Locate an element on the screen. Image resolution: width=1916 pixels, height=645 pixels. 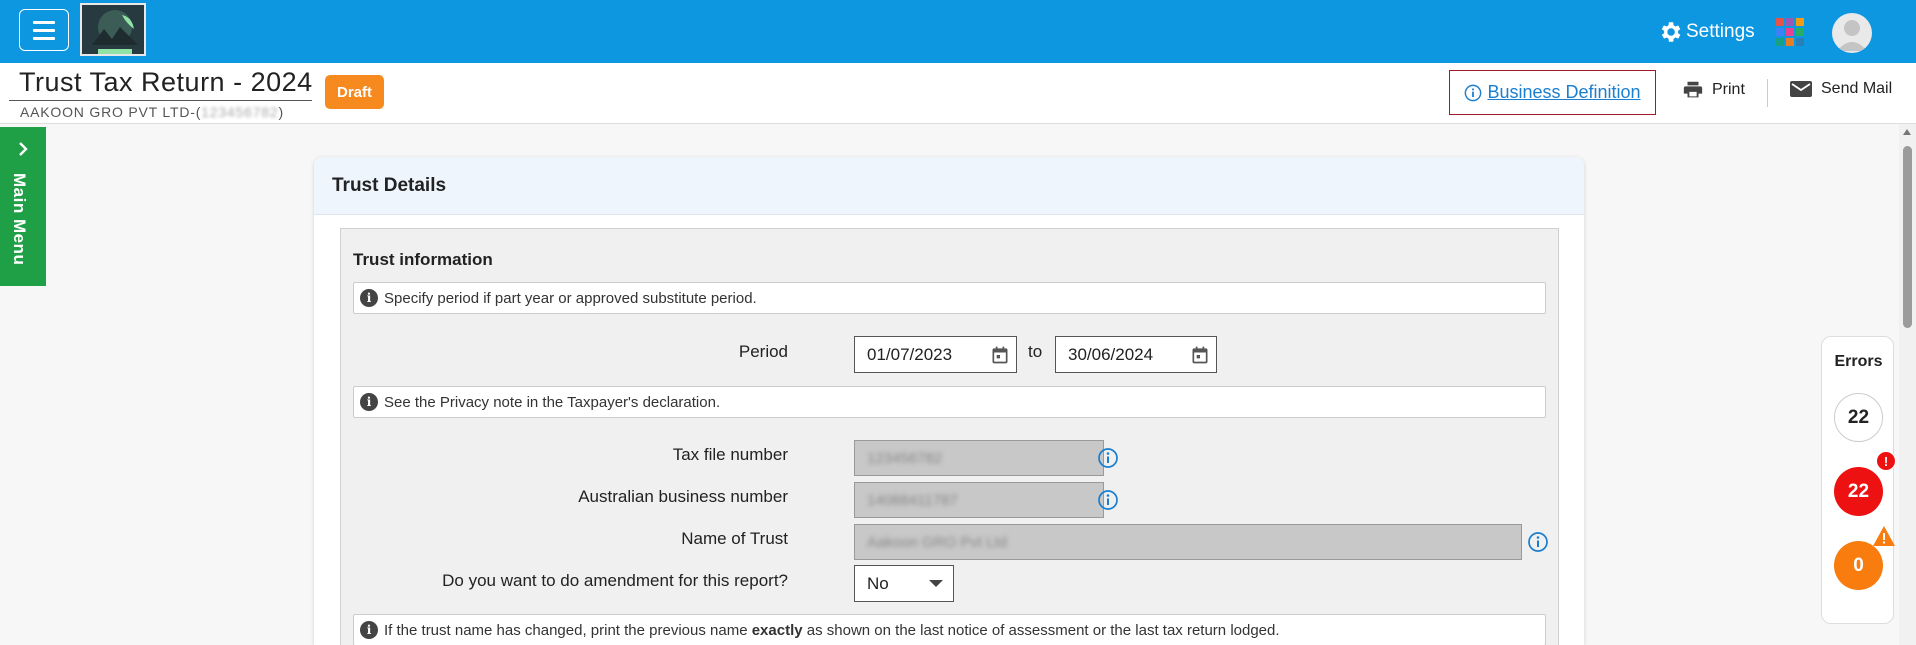
apps-grid-icon is located at coordinates (1780, 22).